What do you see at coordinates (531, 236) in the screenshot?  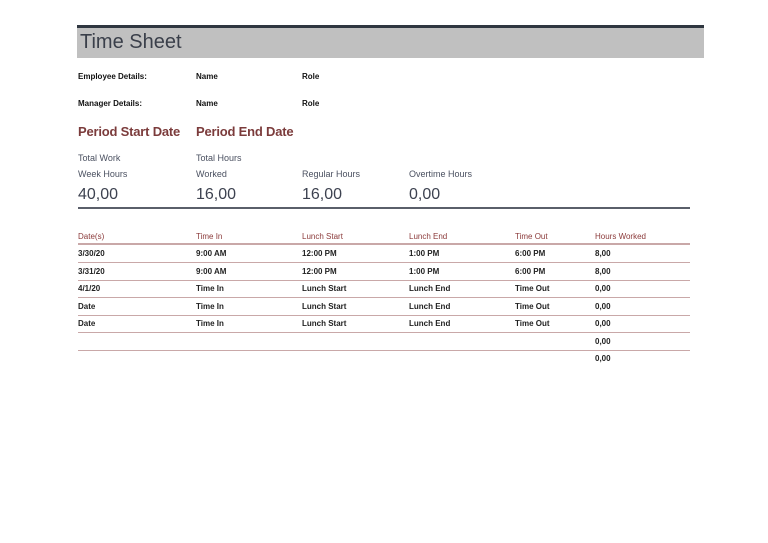 I see `column-header: Time Out` at bounding box center [531, 236].